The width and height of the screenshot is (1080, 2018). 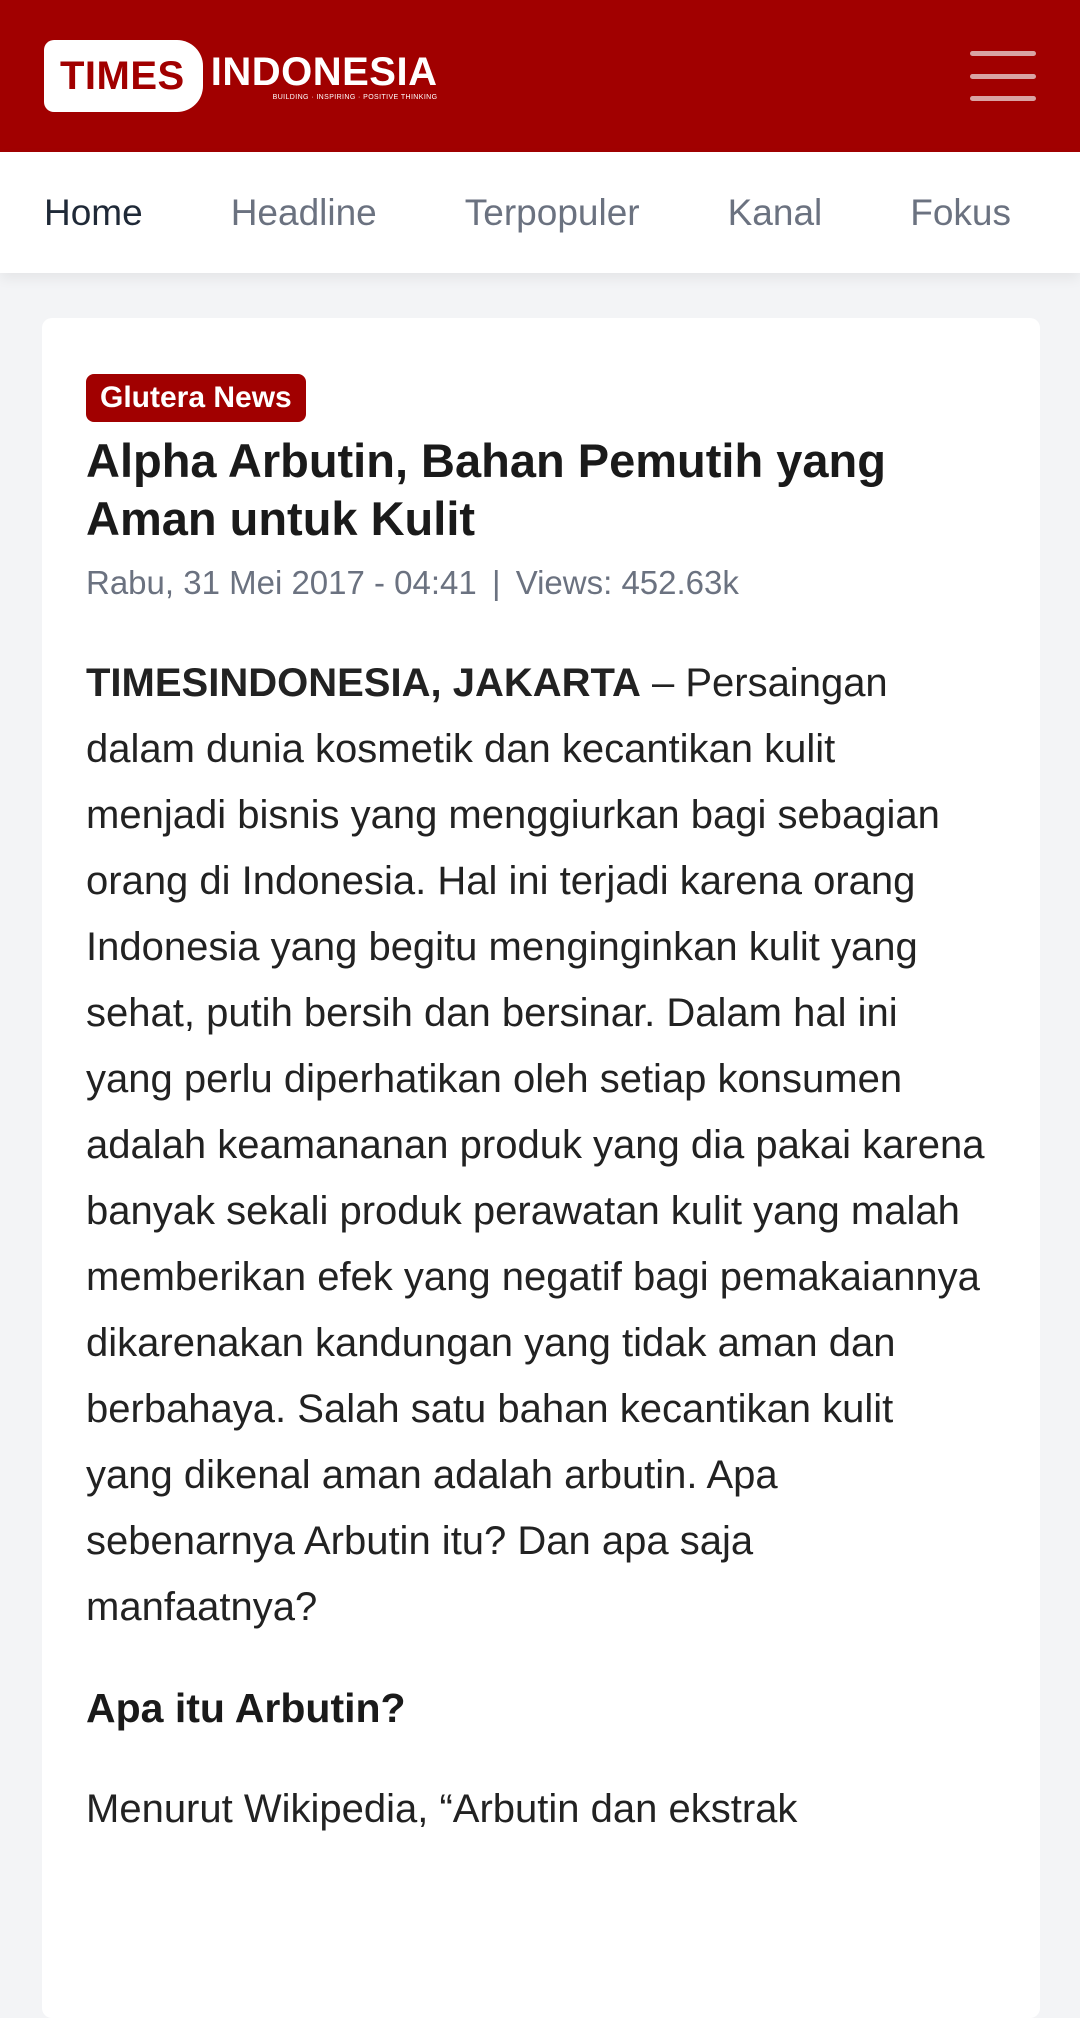 I want to click on nav-item-headline: Headline, so click(x=304, y=213).